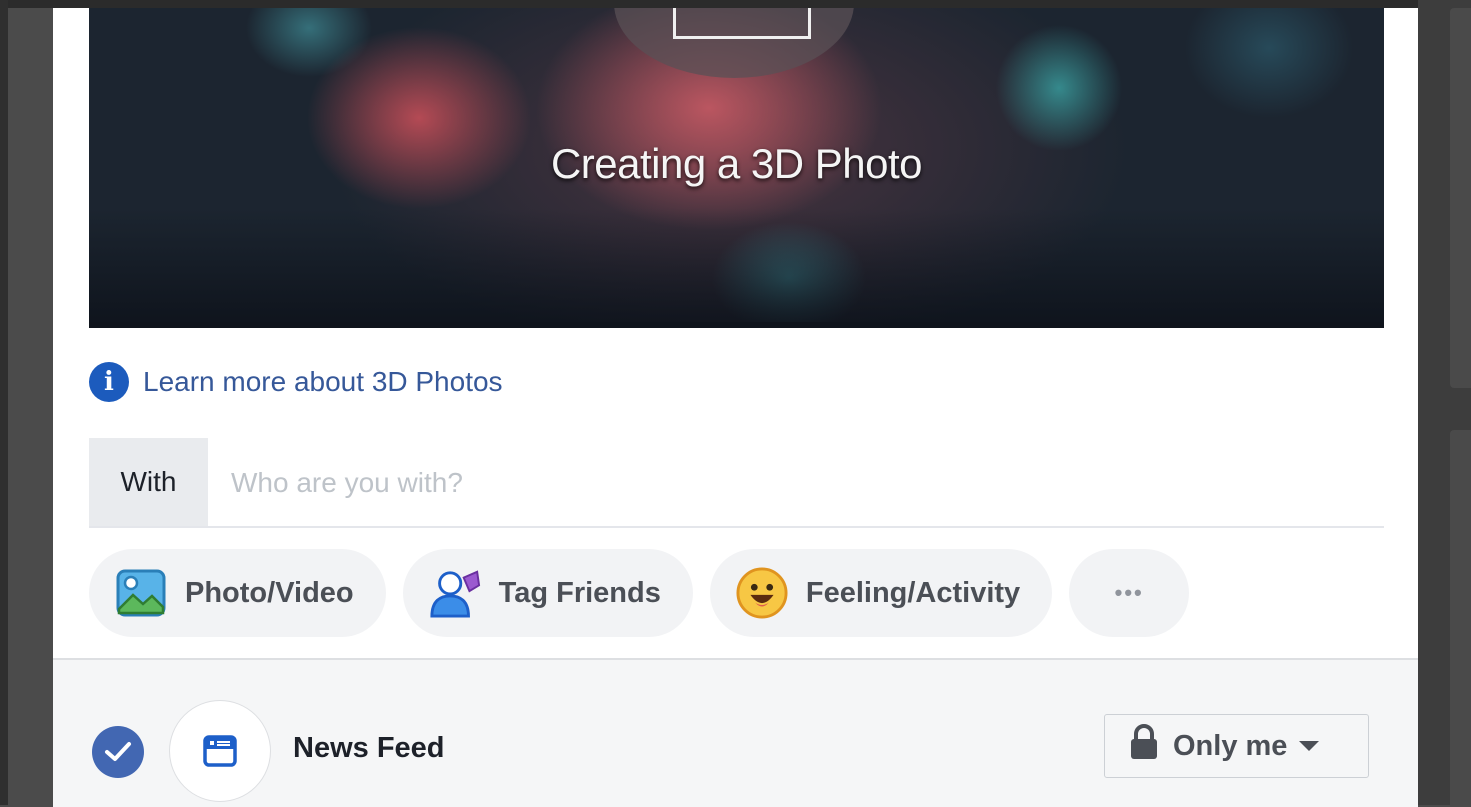 The width and height of the screenshot is (1471, 807). Describe the element at coordinates (736, 268) in the screenshot. I see `preview-shade` at that location.